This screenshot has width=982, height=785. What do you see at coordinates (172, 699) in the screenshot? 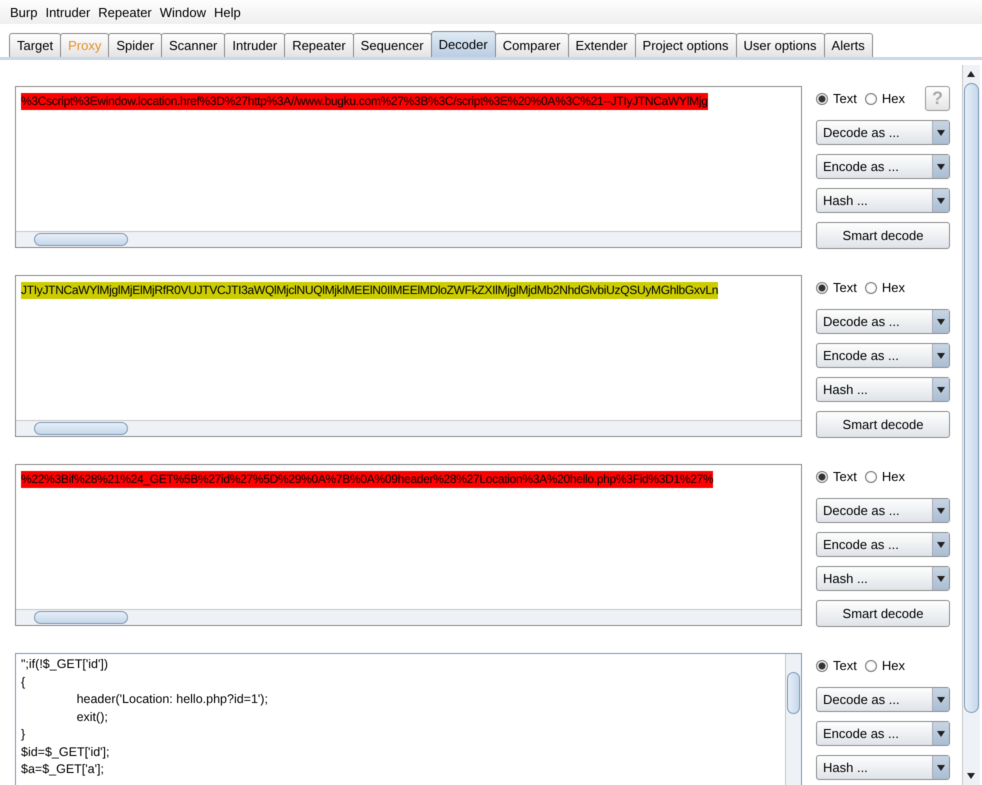
I see `code-line: header('Location: hello.php?id=1');` at bounding box center [172, 699].